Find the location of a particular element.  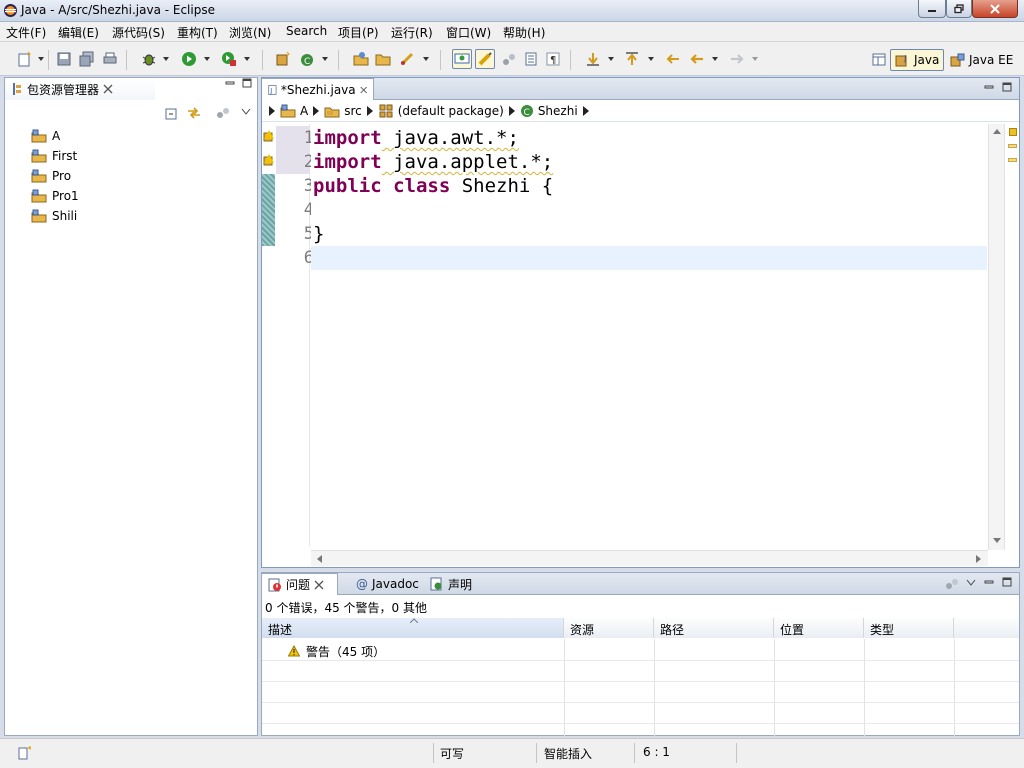

menu-project: 项目(P) is located at coordinates (358, 32).